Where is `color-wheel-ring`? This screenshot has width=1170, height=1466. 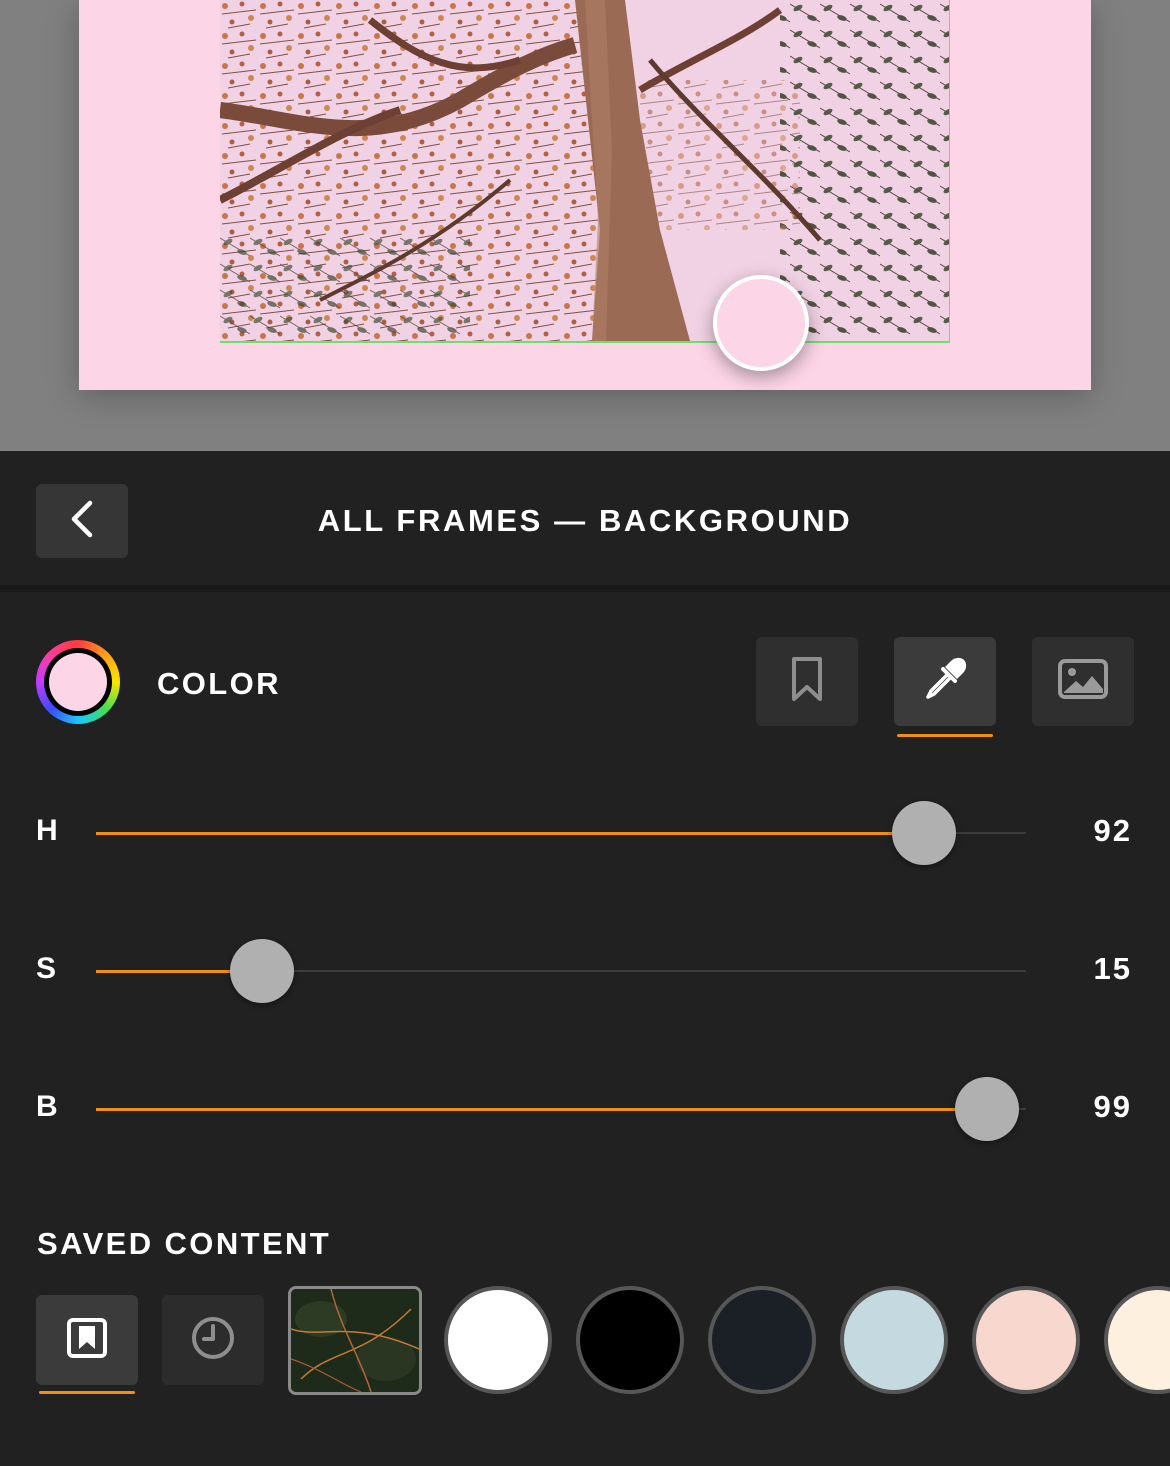 color-wheel-ring is located at coordinates (78, 682).